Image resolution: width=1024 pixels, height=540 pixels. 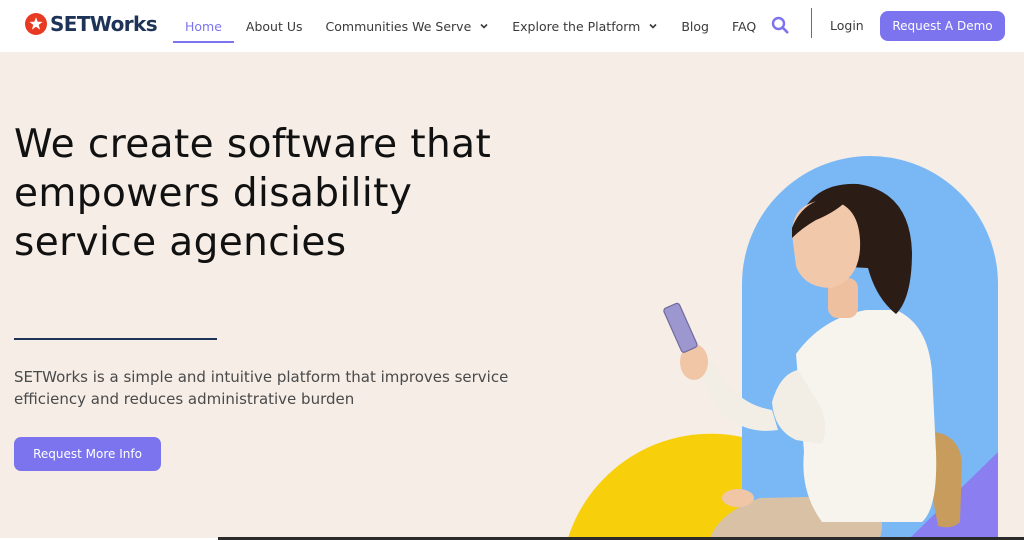 I want to click on nav-item-faq: FAQ, so click(x=744, y=26).